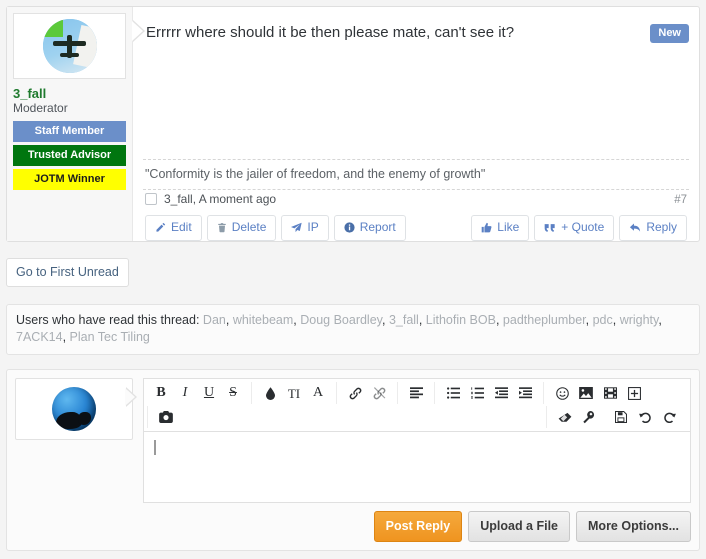  Describe the element at coordinates (634, 393) in the screenshot. I see `insert-icon` at that location.